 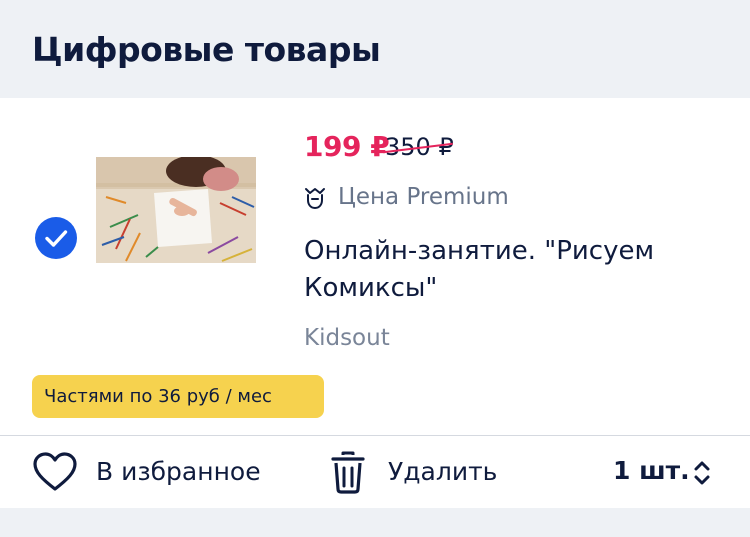 I want to click on chevron-up-down-icon, so click(x=702, y=473).